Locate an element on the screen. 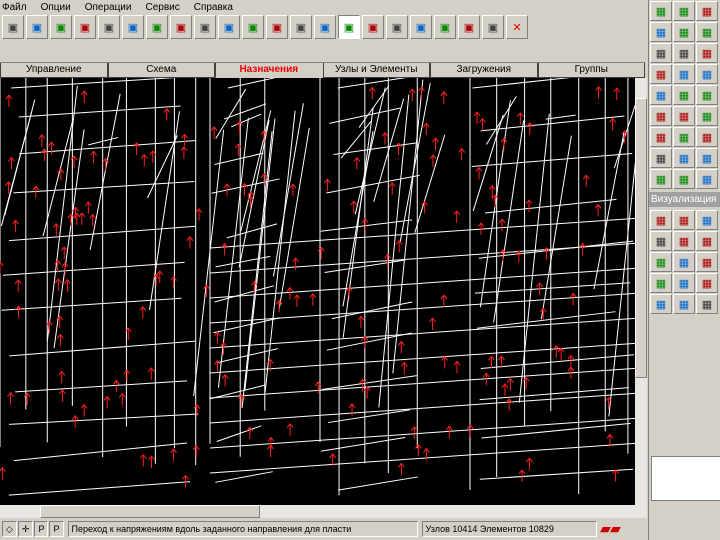  bar-button: ▣ is located at coordinates (181, 27).